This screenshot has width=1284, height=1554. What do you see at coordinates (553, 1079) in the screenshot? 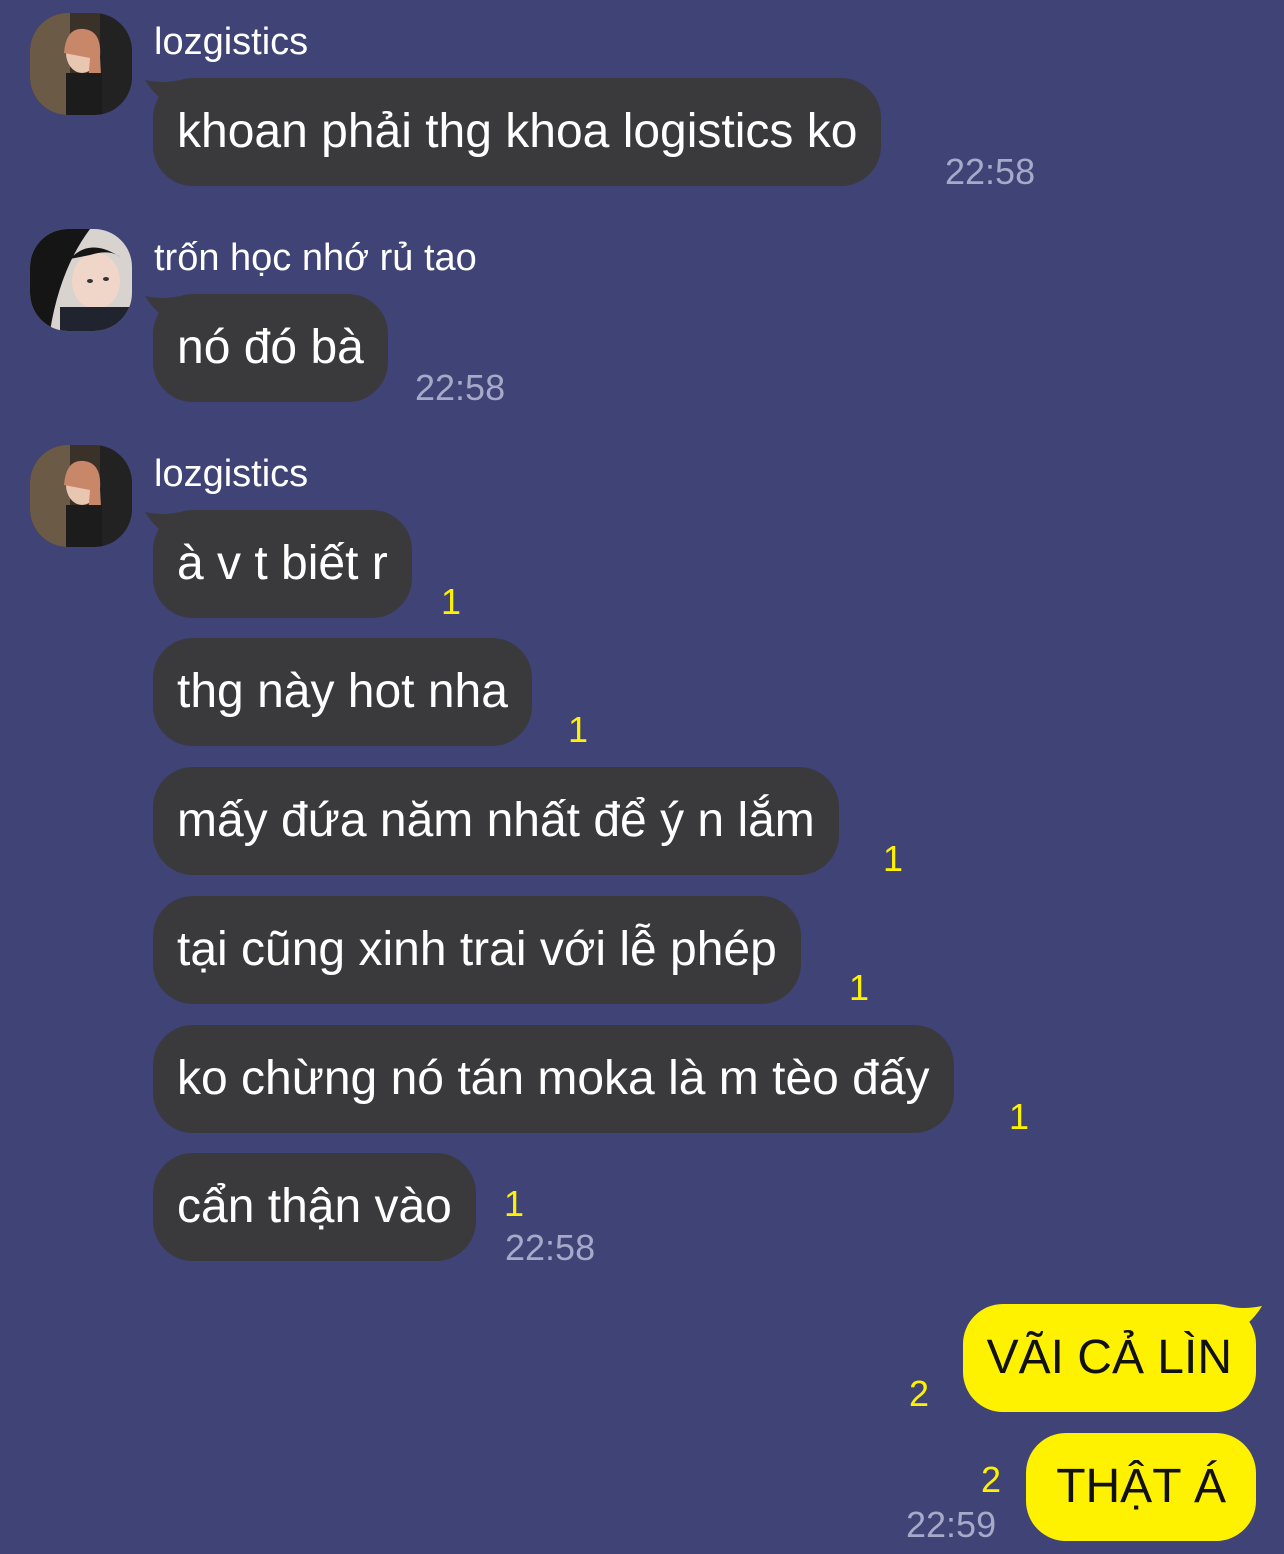
I see `message-bubble: ko chừng nó tán moka là m tèo đấy` at bounding box center [553, 1079].